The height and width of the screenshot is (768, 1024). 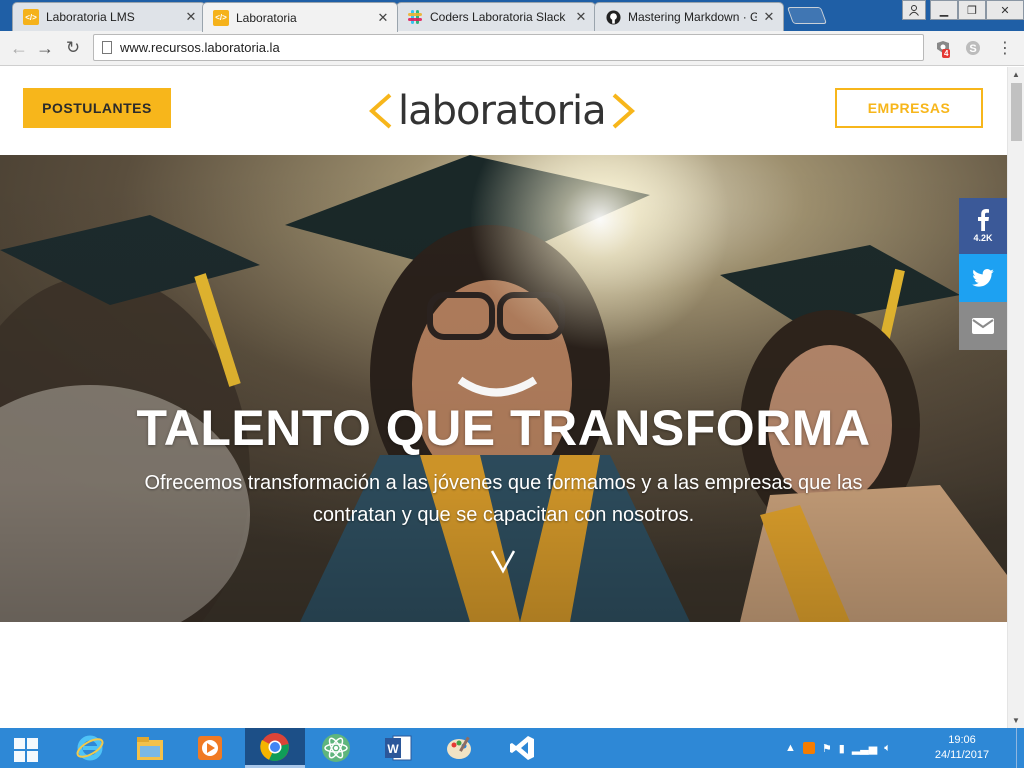 What do you see at coordinates (107, 47) in the screenshot?
I see `page-icon` at bounding box center [107, 47].